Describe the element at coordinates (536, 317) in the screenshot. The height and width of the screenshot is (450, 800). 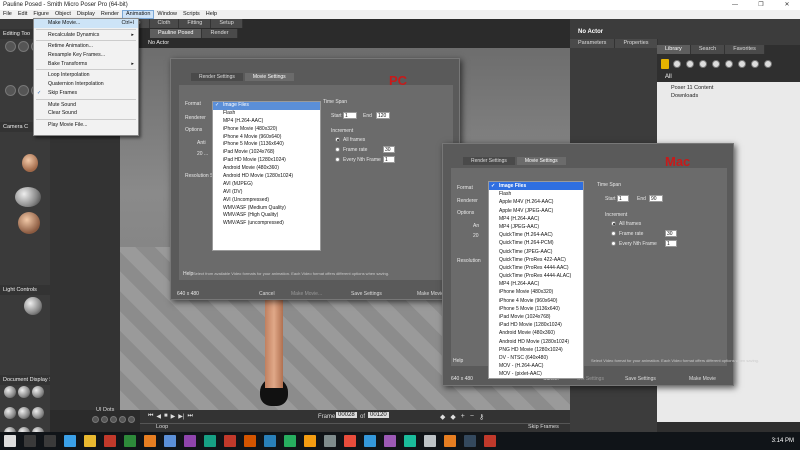
I see `mac-format-option: iPad Movie (1024x768)` at that location.